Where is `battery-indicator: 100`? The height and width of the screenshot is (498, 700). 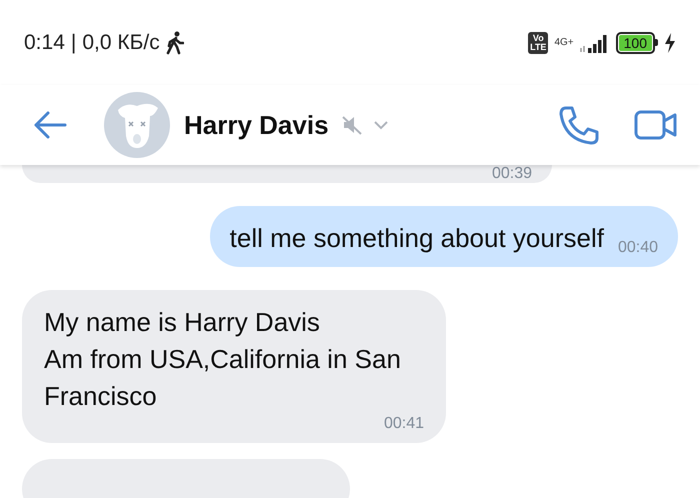
battery-indicator: 100 is located at coordinates (637, 43).